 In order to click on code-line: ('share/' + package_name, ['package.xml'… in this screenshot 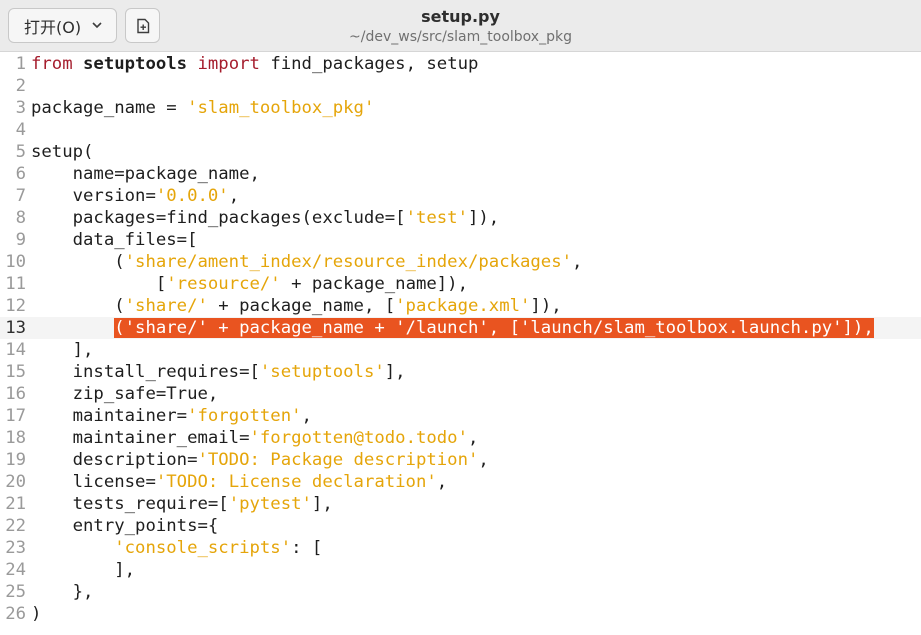, I will do `click(296, 306)`.